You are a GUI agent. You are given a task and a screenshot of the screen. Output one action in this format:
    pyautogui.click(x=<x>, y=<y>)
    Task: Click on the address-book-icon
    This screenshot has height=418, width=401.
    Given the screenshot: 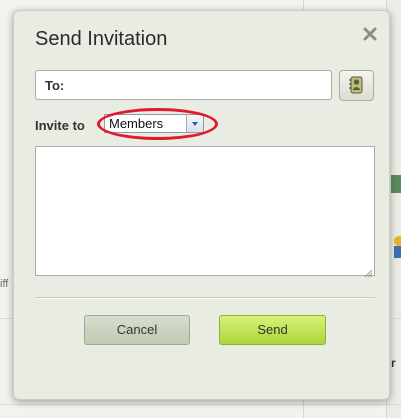 What is the action you would take?
    pyautogui.click(x=356, y=85)
    